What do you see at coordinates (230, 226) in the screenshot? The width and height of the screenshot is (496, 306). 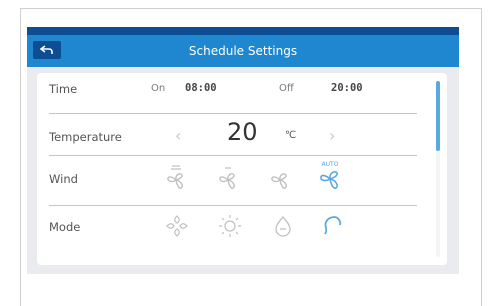 I see `sun-icon` at bounding box center [230, 226].